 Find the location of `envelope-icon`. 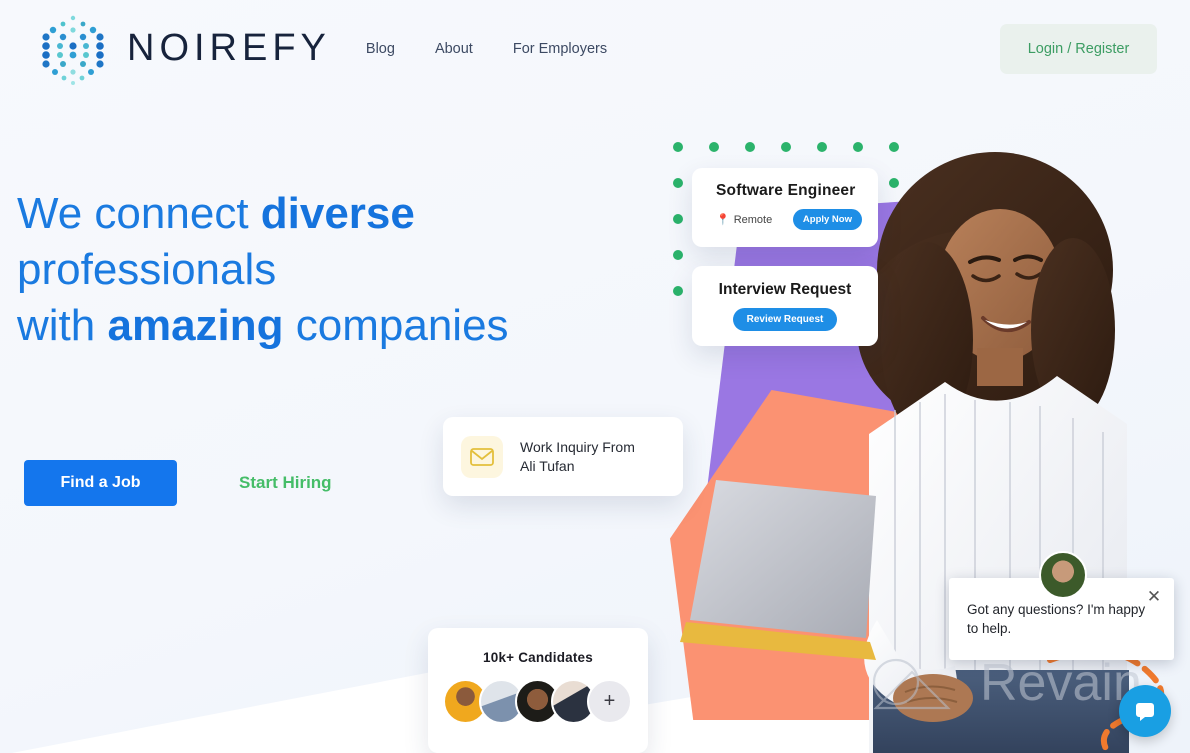

envelope-icon is located at coordinates (482, 456).